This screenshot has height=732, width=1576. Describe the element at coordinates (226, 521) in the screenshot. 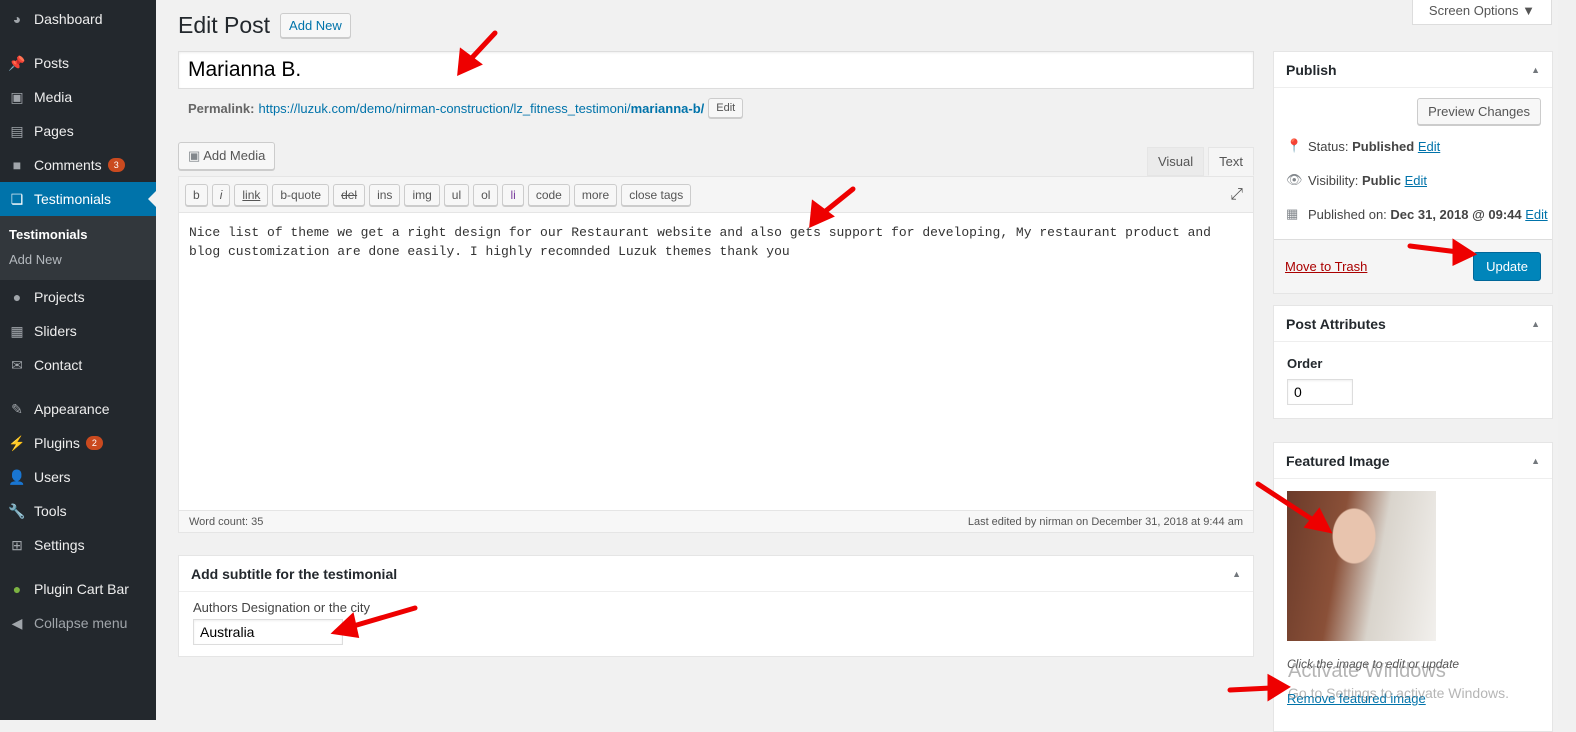

I see `word-count: Word count: 35` at that location.